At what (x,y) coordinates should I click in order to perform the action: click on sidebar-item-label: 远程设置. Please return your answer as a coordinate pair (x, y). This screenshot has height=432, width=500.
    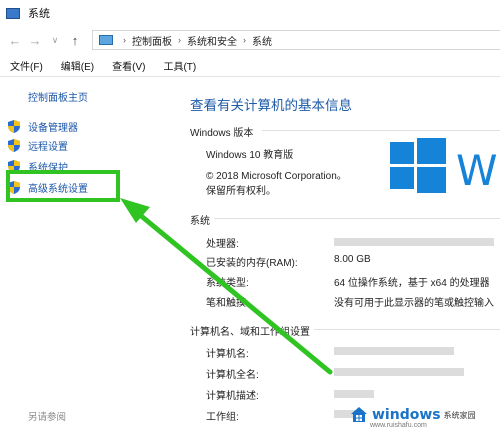
    Looking at the image, I should click on (48, 147).